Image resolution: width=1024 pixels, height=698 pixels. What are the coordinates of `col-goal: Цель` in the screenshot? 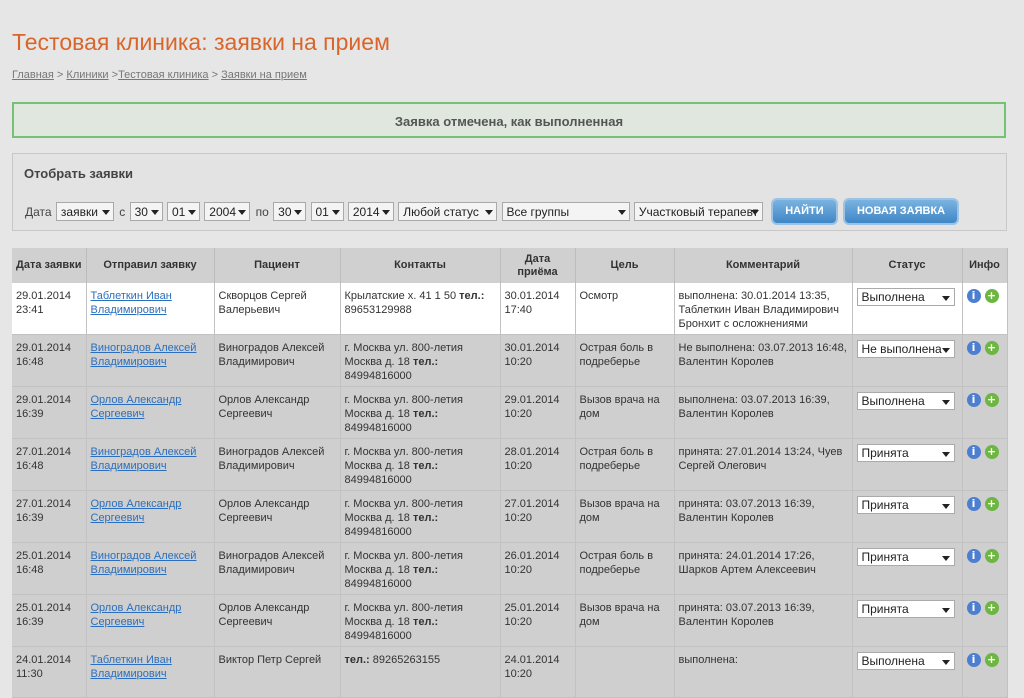 It's located at (625, 265).